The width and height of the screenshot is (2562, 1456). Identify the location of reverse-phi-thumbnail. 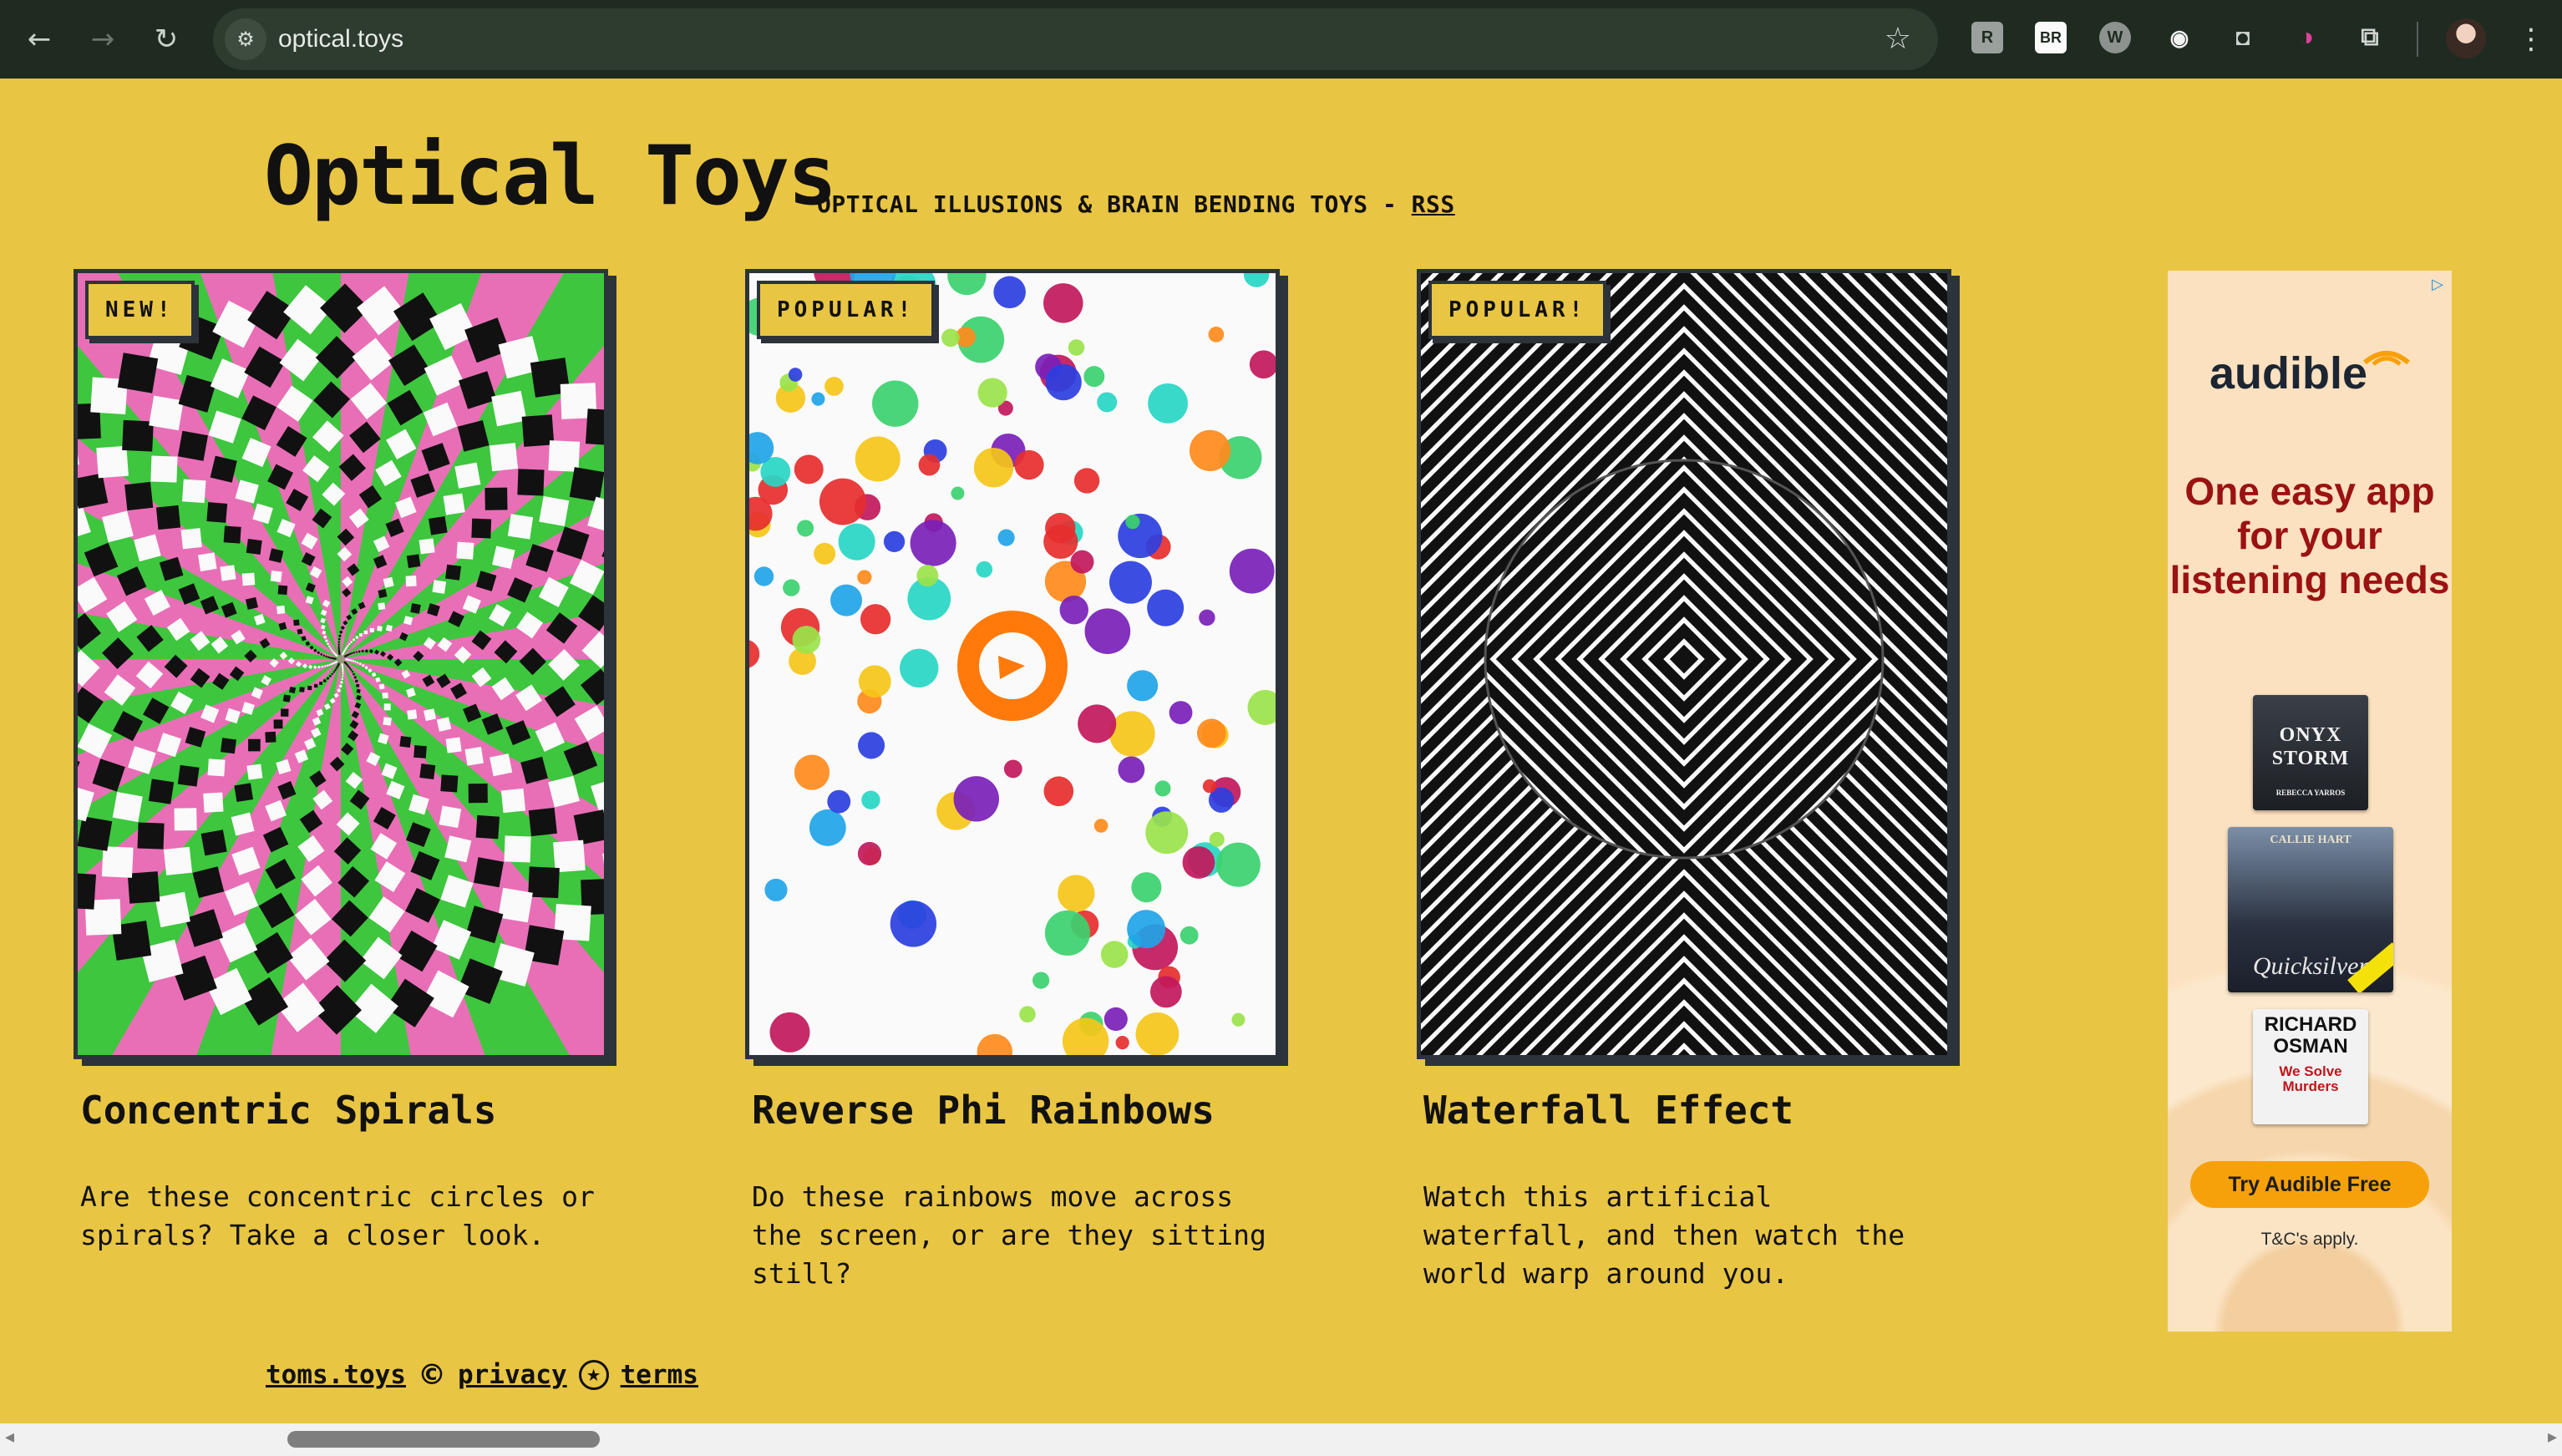
(1013, 664).